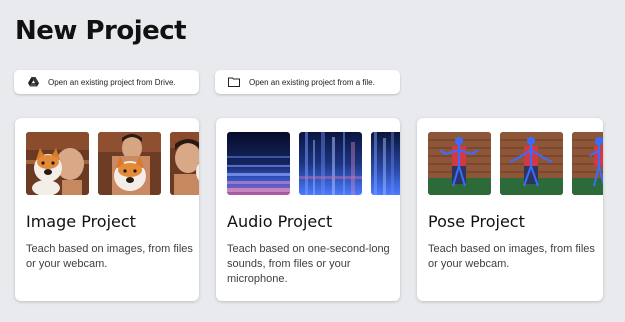 Image resolution: width=625 pixels, height=322 pixels. Describe the element at coordinates (312, 82) in the screenshot. I see `open-from-file-label: Open an existing project from a file.` at that location.